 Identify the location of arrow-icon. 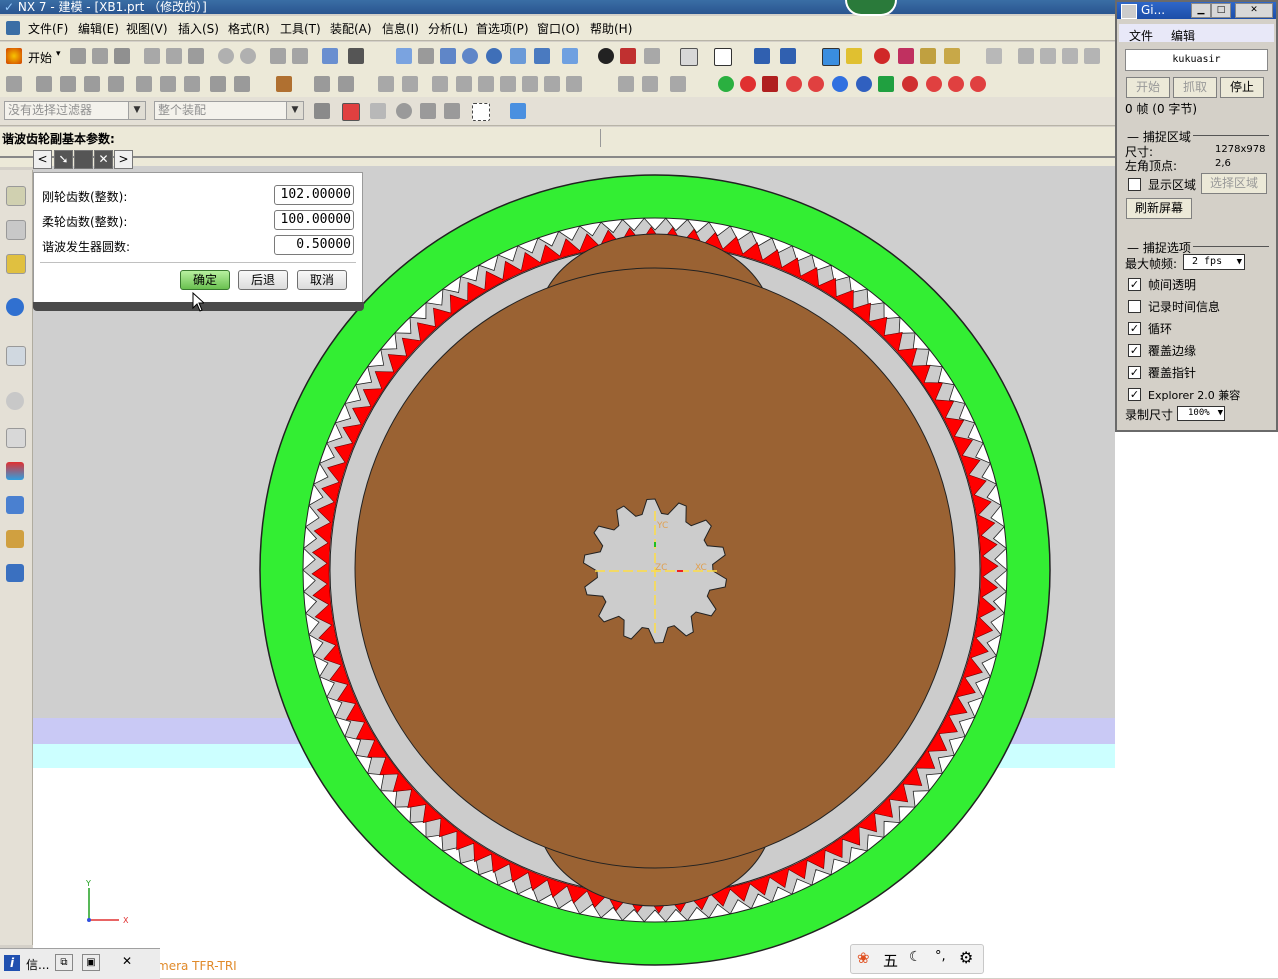
(378, 111).